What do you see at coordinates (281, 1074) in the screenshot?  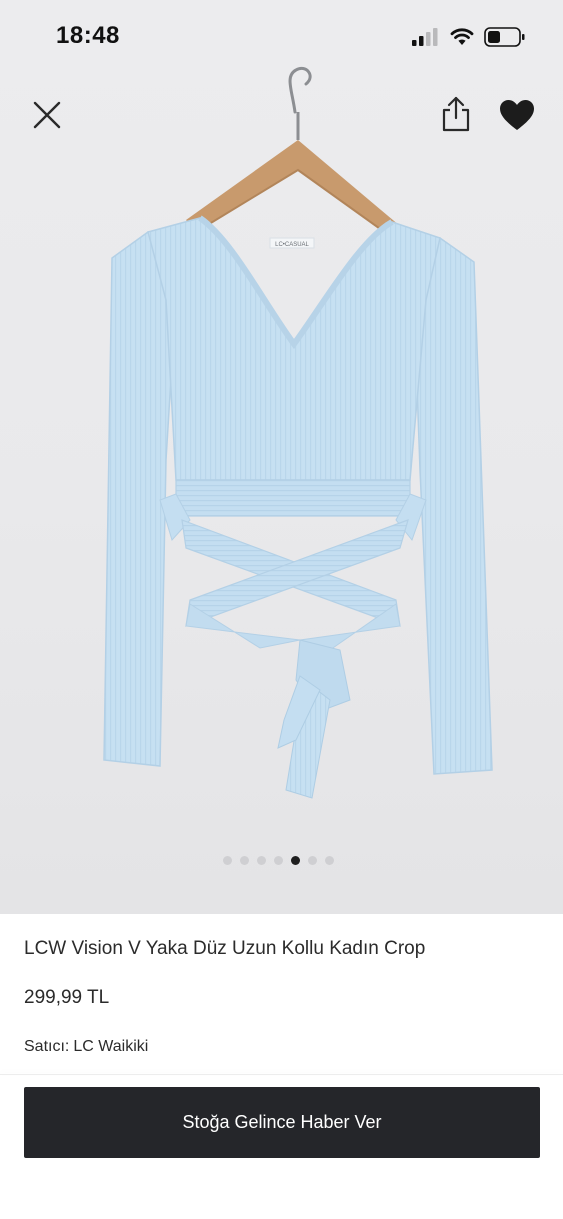 I see `divider` at bounding box center [281, 1074].